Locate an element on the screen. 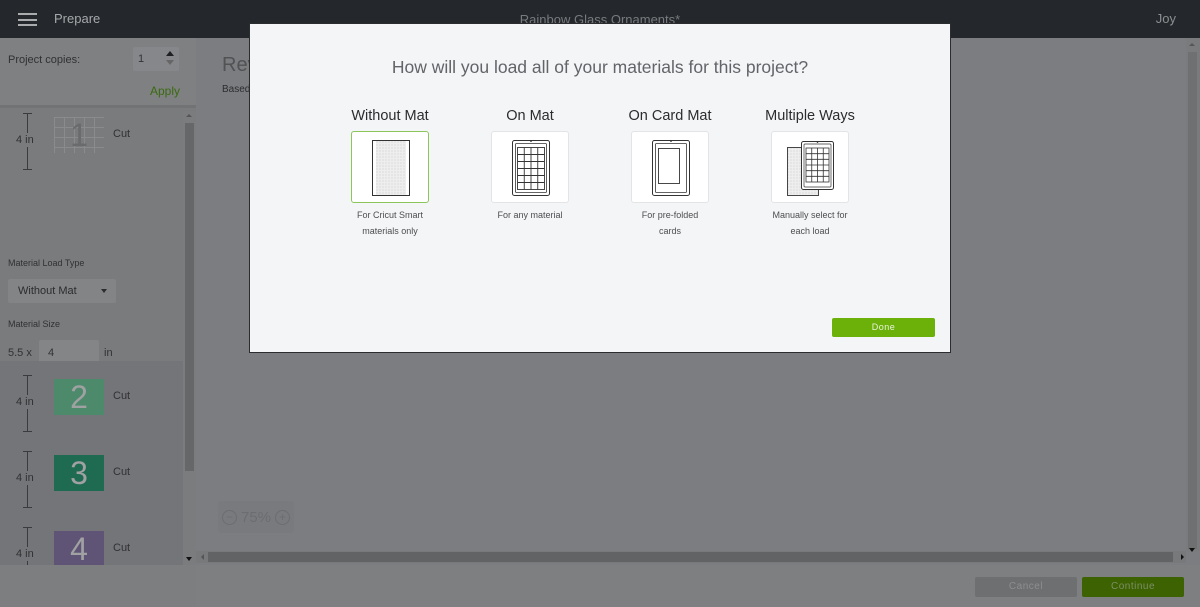 This screenshot has height=607, width=1200. canvas-vertical-scrollbar is located at coordinates (1193, 295).